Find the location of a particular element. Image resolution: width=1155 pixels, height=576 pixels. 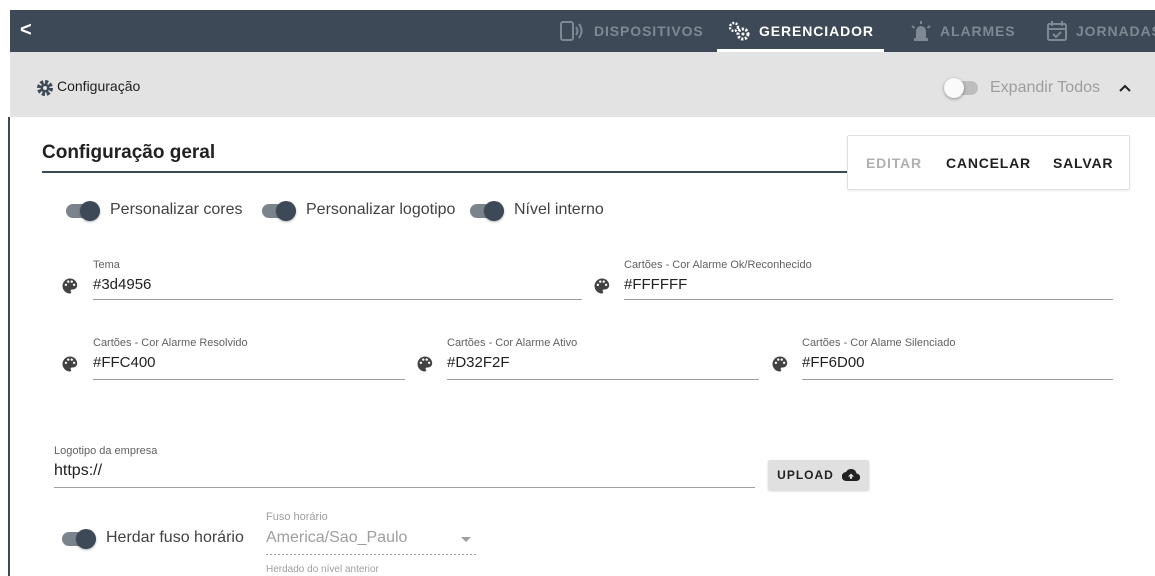

calendar-check-icon is located at coordinates (1057, 31).